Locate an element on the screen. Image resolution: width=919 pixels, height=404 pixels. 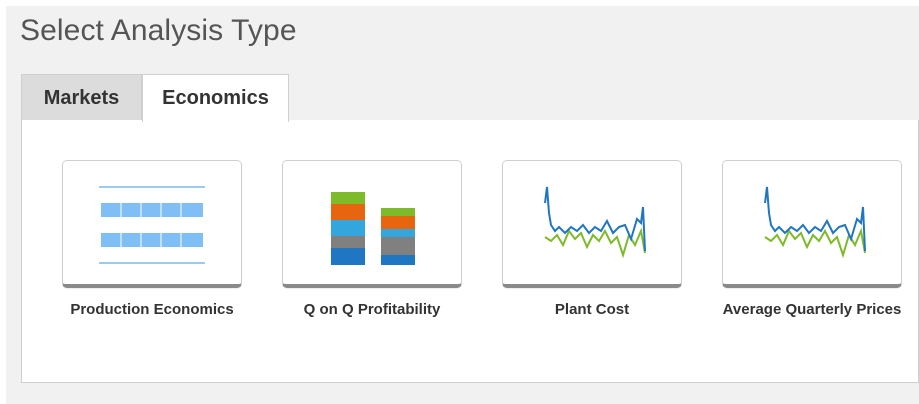
card-plant-cost: Plant Cost is located at coordinates (592, 240).